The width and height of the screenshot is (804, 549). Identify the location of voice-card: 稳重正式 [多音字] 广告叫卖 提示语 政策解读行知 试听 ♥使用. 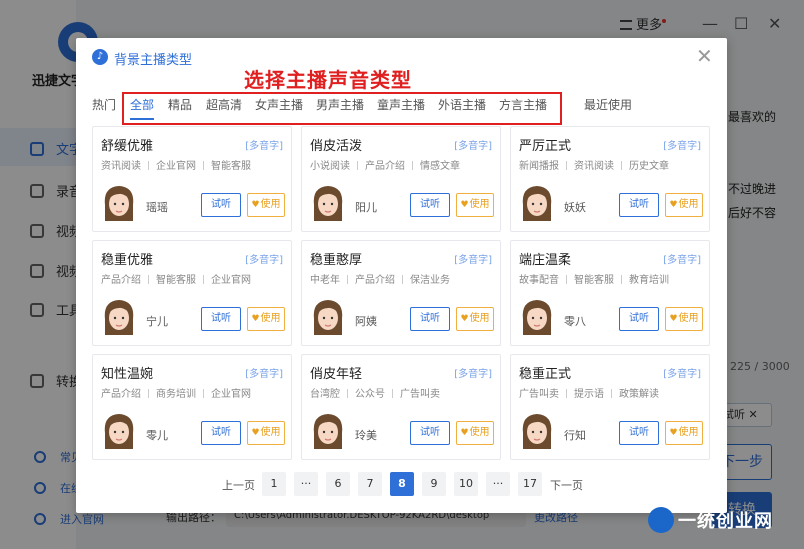
(610, 407).